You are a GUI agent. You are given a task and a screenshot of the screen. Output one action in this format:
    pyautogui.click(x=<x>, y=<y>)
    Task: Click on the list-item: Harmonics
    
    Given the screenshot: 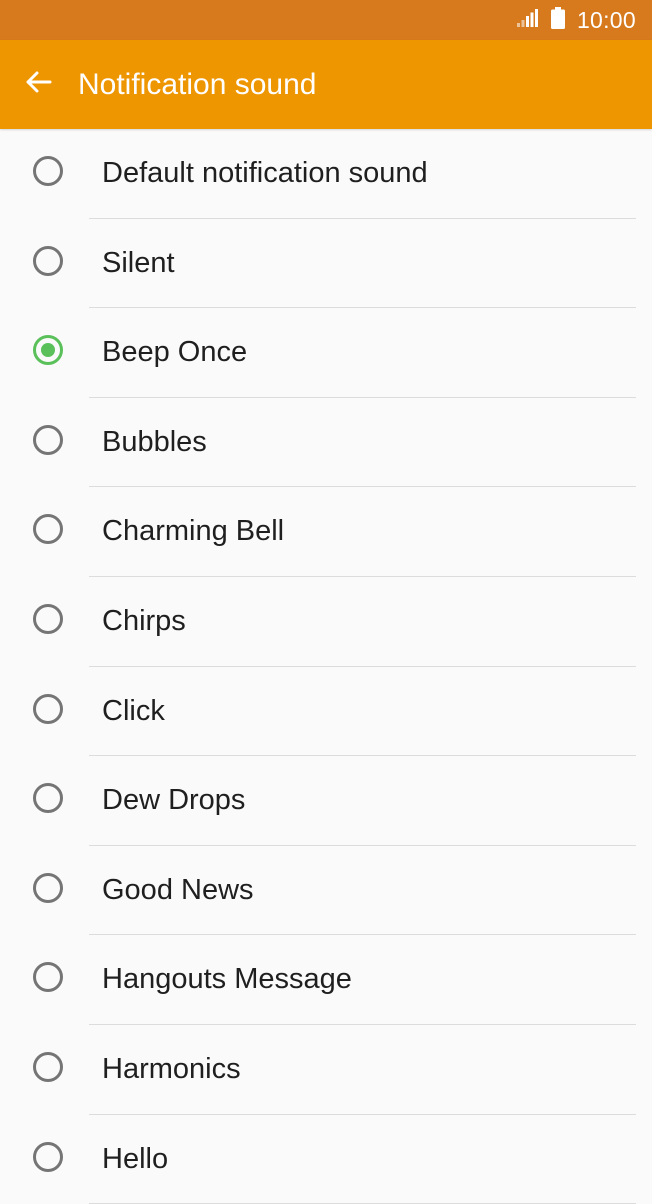 What is the action you would take?
    pyautogui.click(x=326, y=1070)
    